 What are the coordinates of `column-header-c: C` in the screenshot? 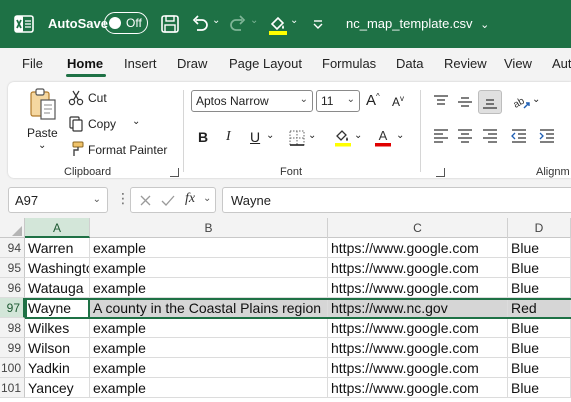 It's located at (418, 228).